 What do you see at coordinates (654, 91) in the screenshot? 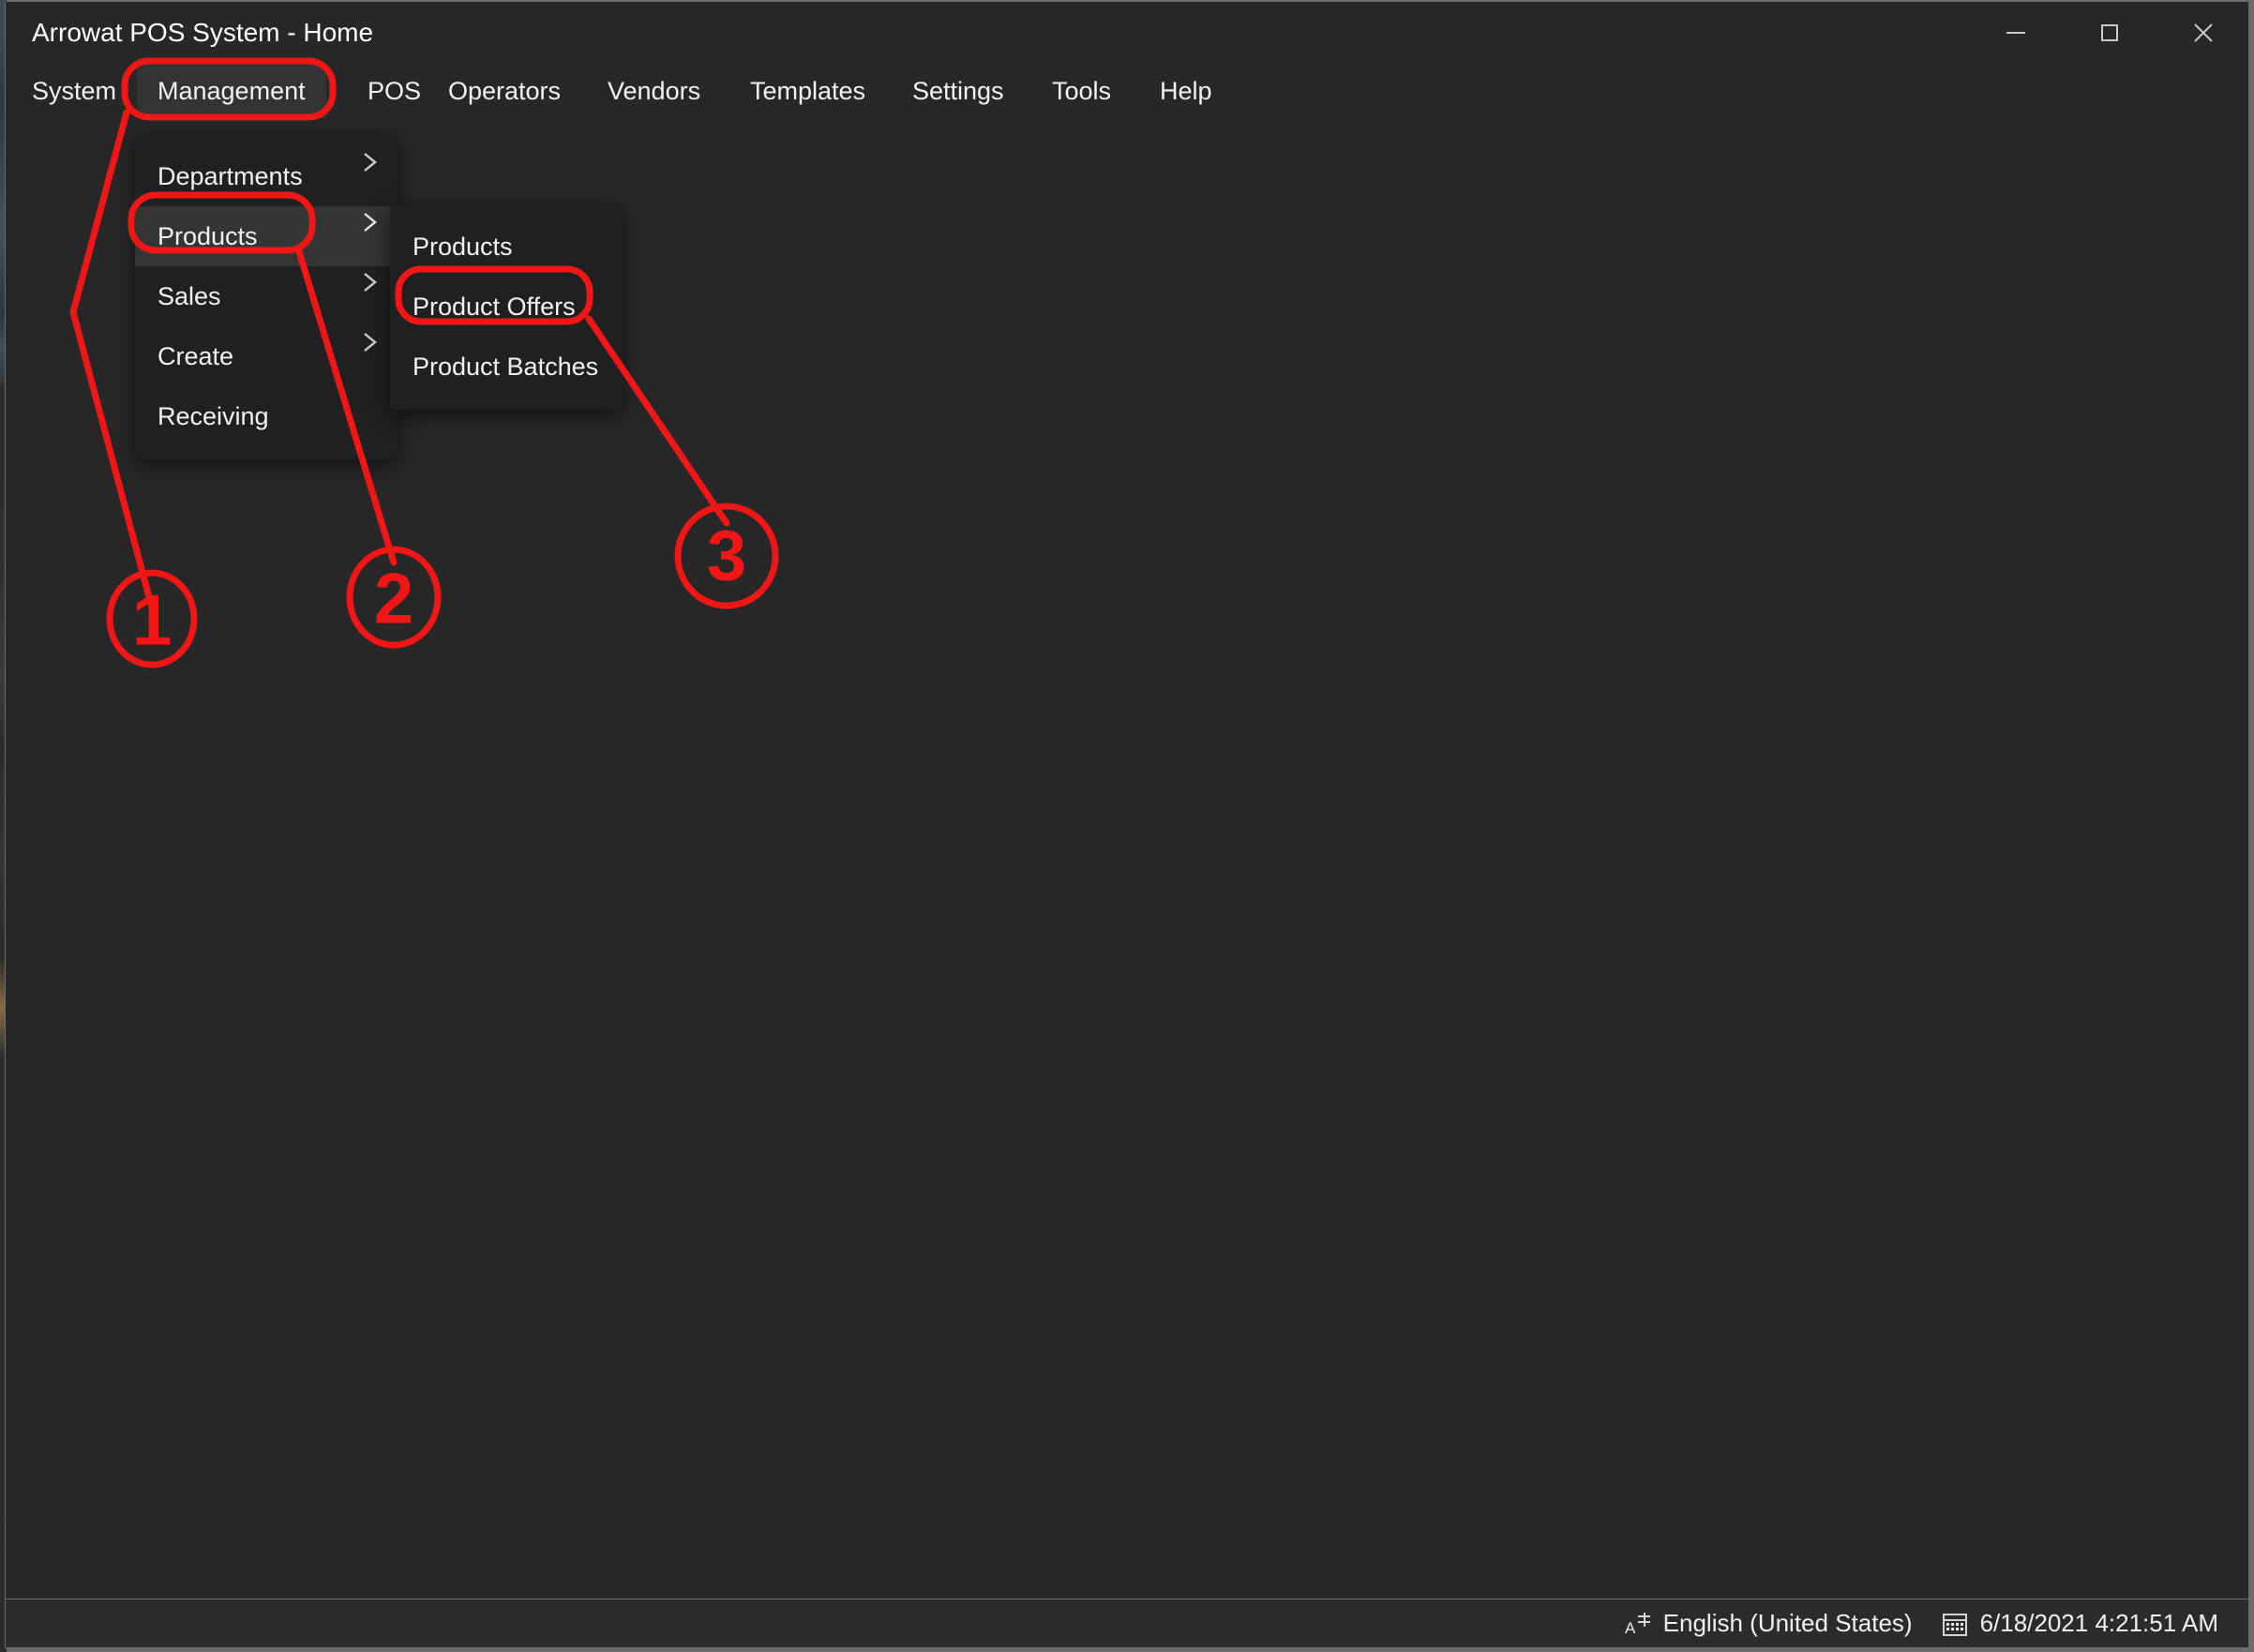
I see `menu-item-vendors: Vendors` at bounding box center [654, 91].